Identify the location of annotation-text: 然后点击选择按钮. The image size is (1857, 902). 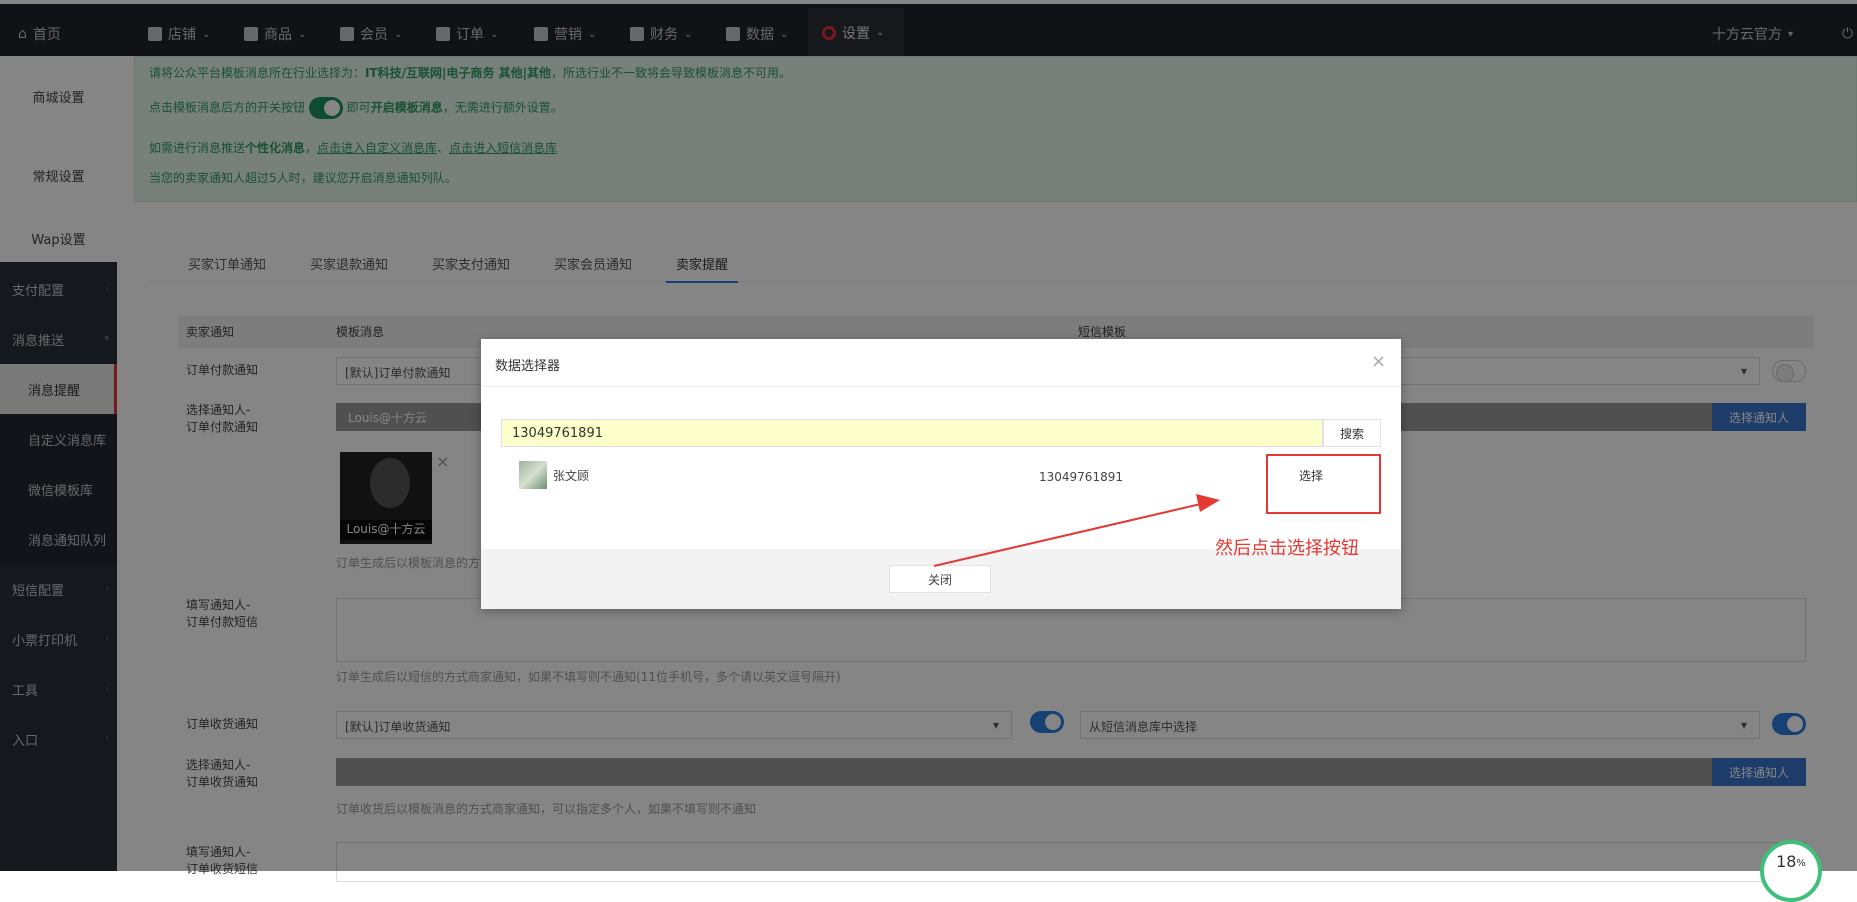
(1287, 548).